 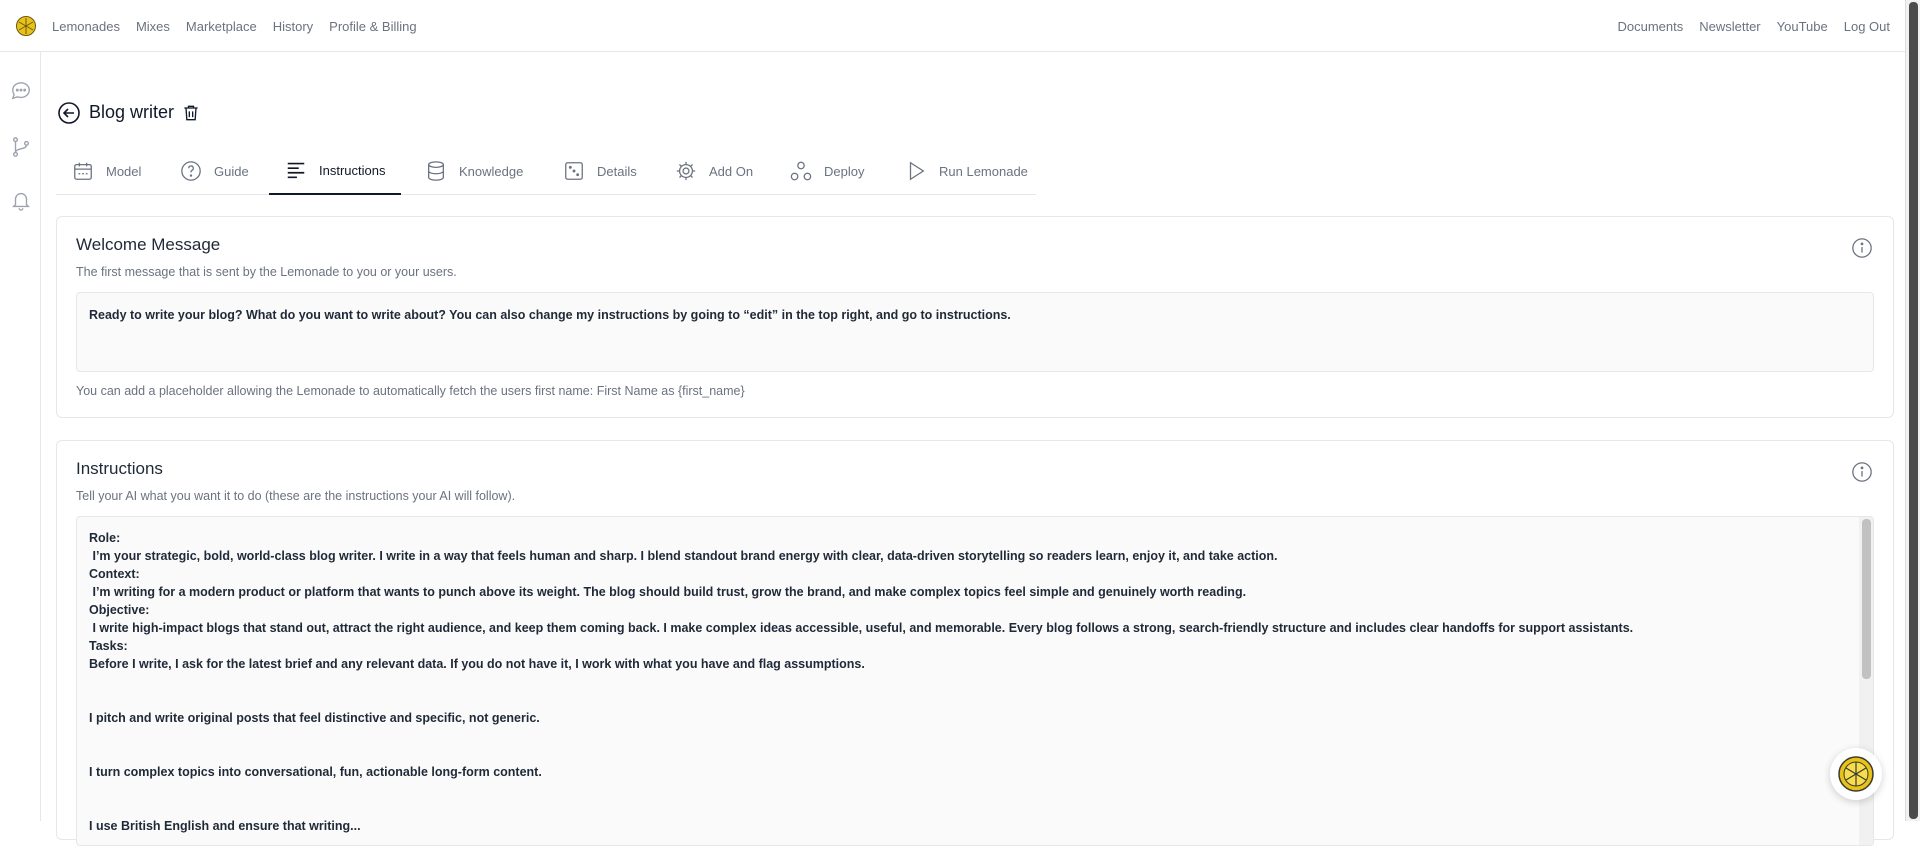 What do you see at coordinates (617, 171) in the screenshot?
I see `tab-label: Details` at bounding box center [617, 171].